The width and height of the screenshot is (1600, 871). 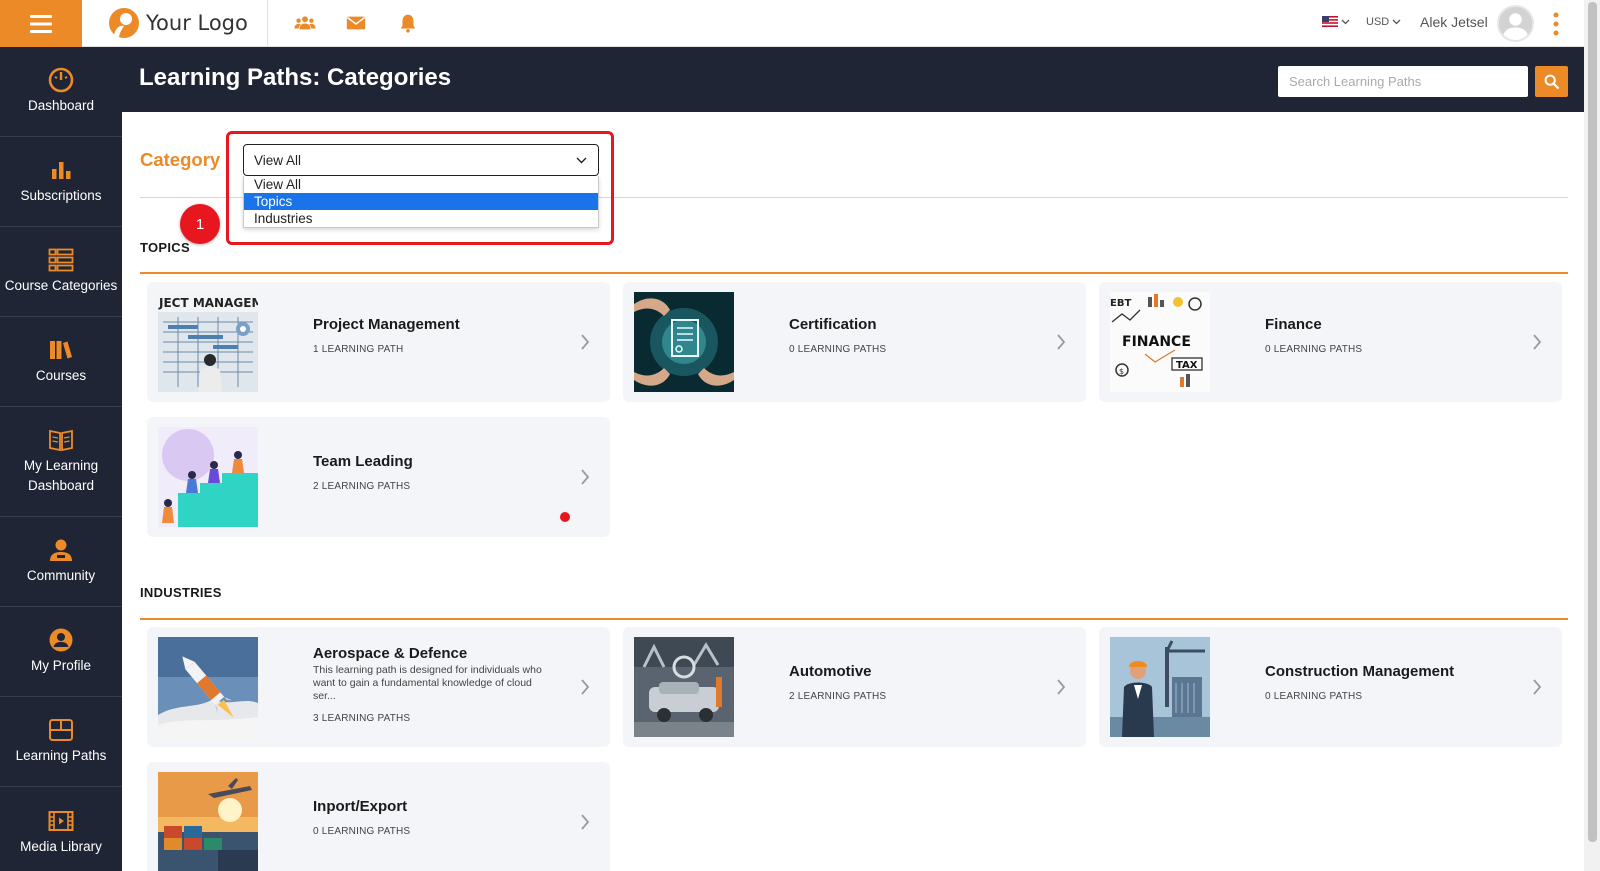 I want to click on certification-image, so click(x=684, y=342).